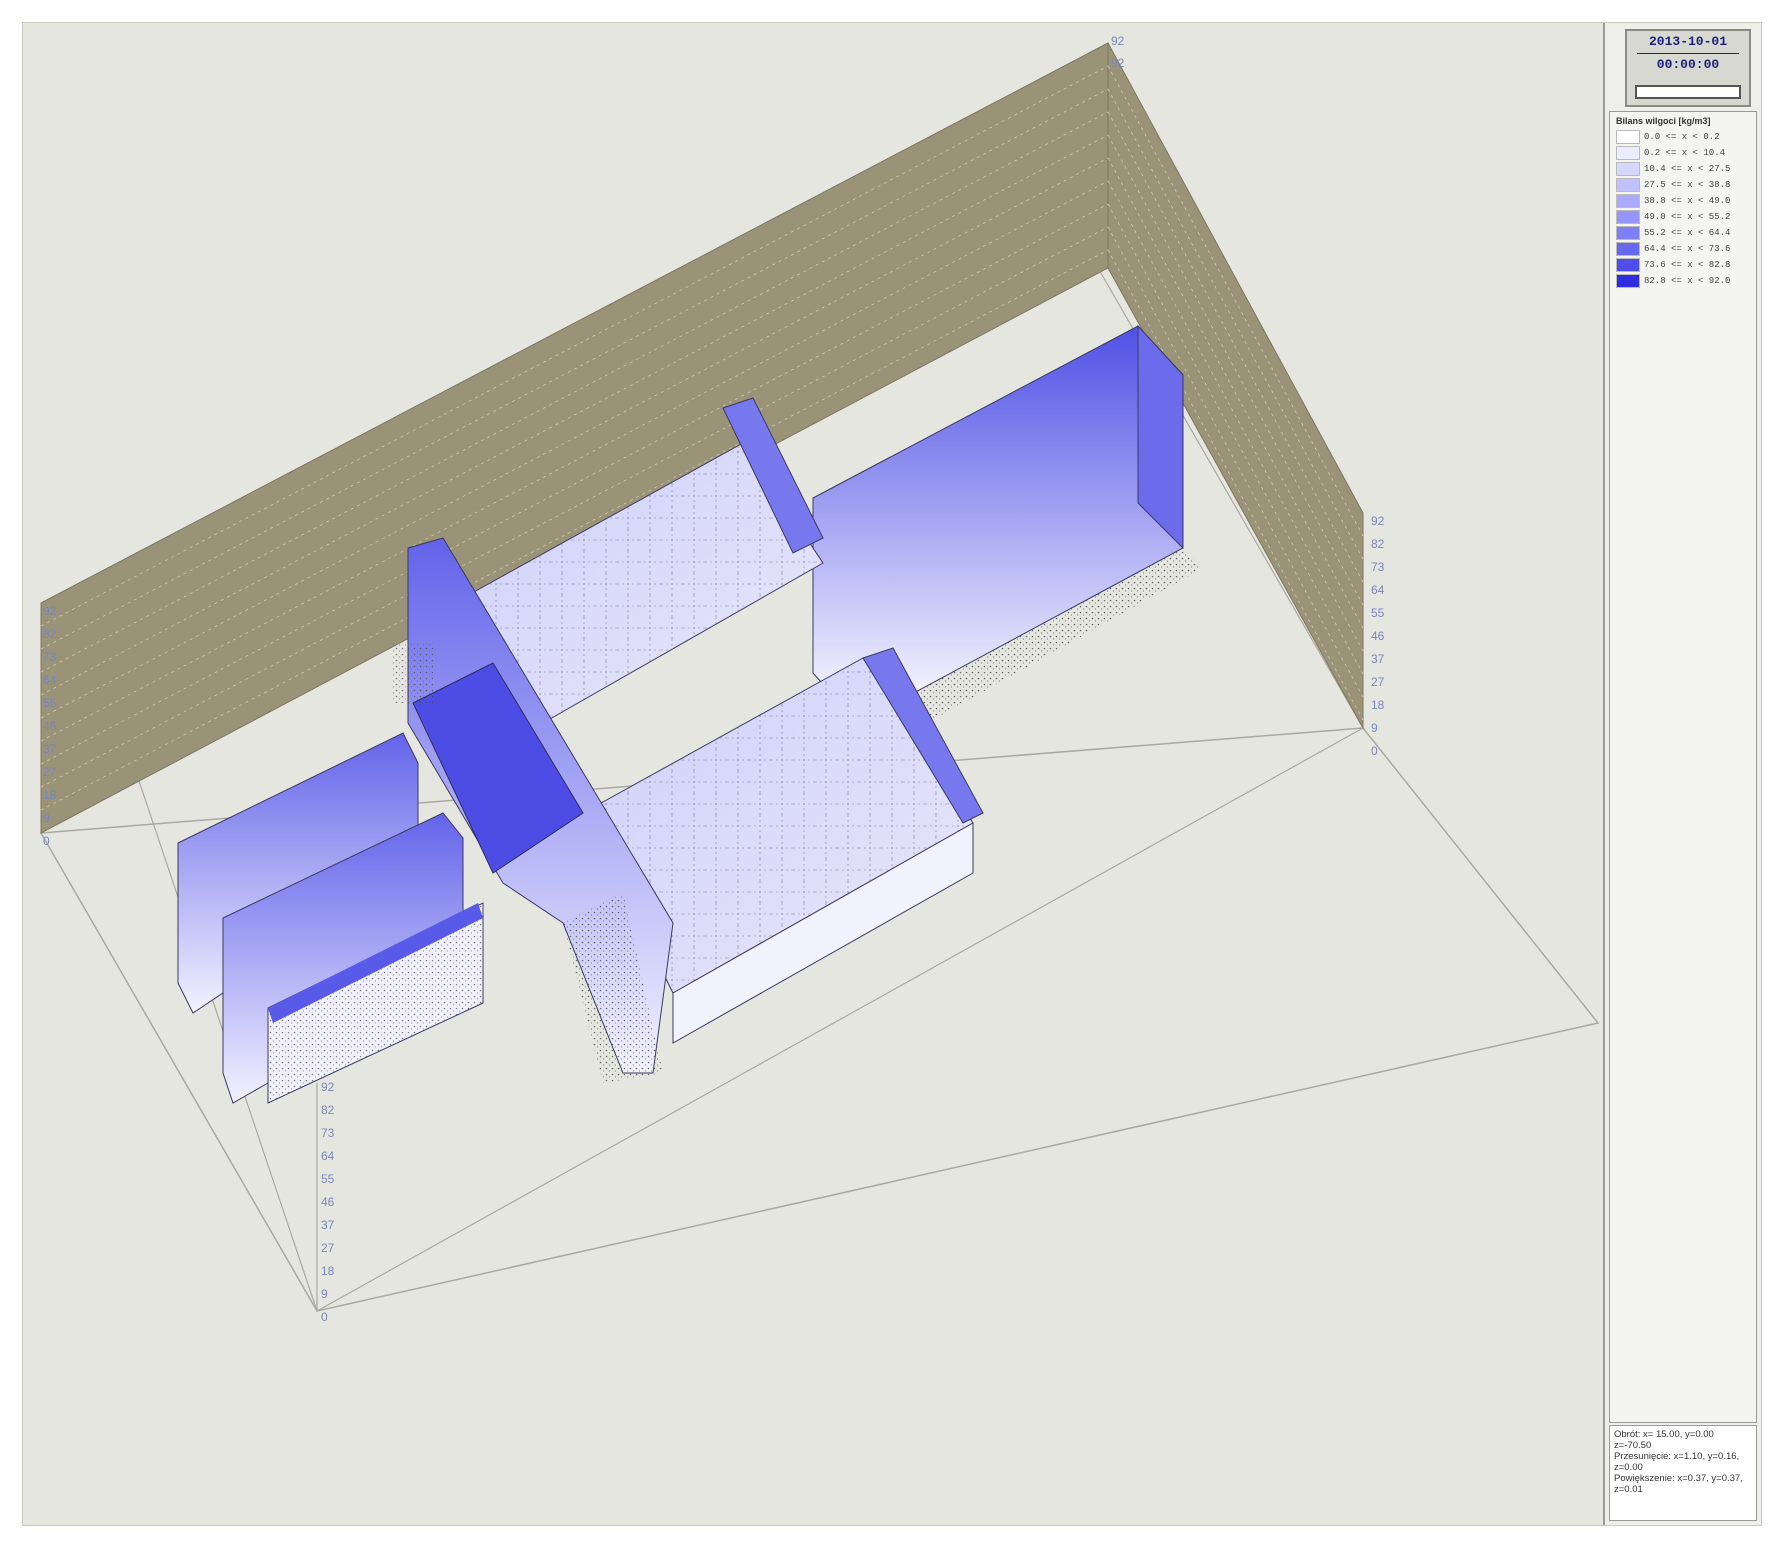 The image size is (1781, 1548). What do you see at coordinates (1664, 1440) in the screenshot?
I see `rotation-readout: Obrót: x= 15.00, y=0.00 z=-70.50` at bounding box center [1664, 1440].